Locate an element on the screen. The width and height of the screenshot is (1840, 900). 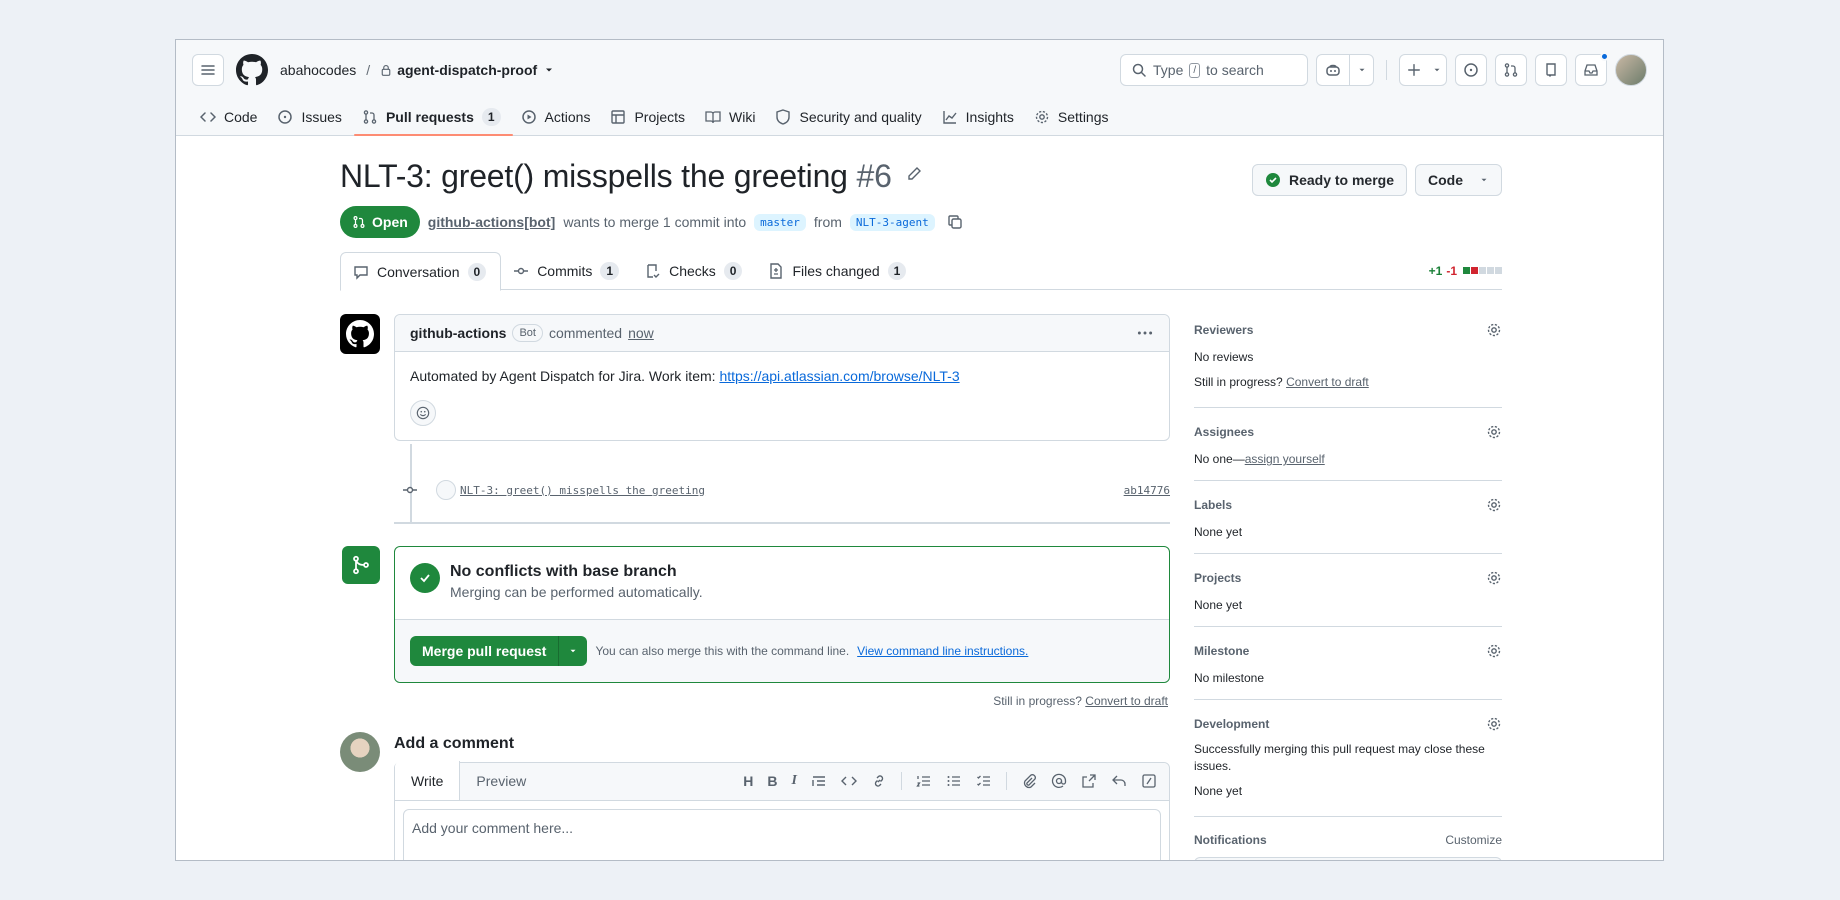
work-item-link: https://api.atlassian.com/browse/NLT-3 is located at coordinates (839, 376).